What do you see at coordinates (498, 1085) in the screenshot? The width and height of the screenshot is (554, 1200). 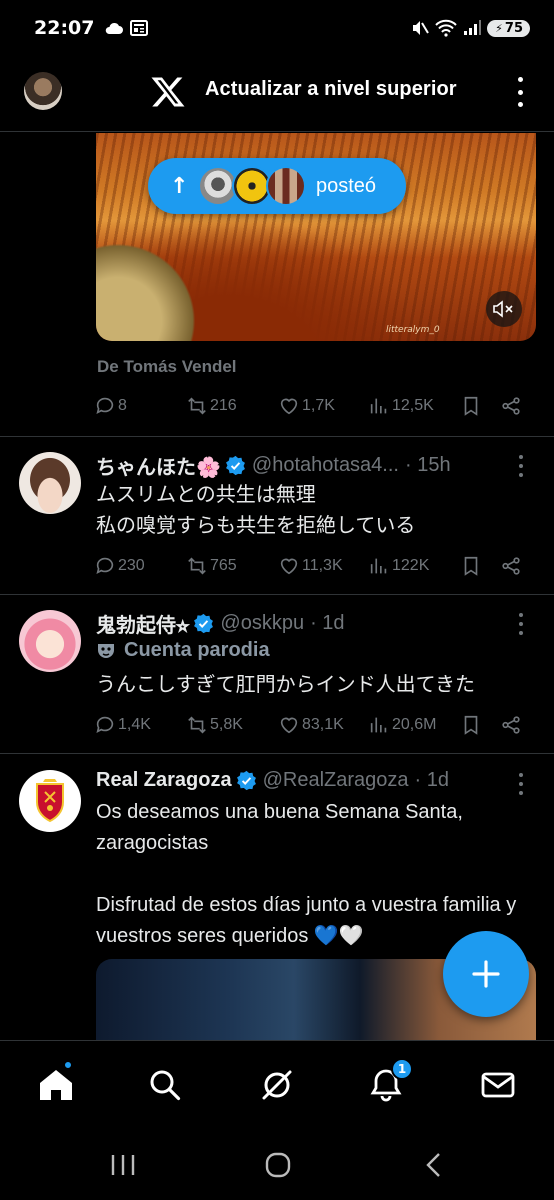 I see `nav-messages` at bounding box center [498, 1085].